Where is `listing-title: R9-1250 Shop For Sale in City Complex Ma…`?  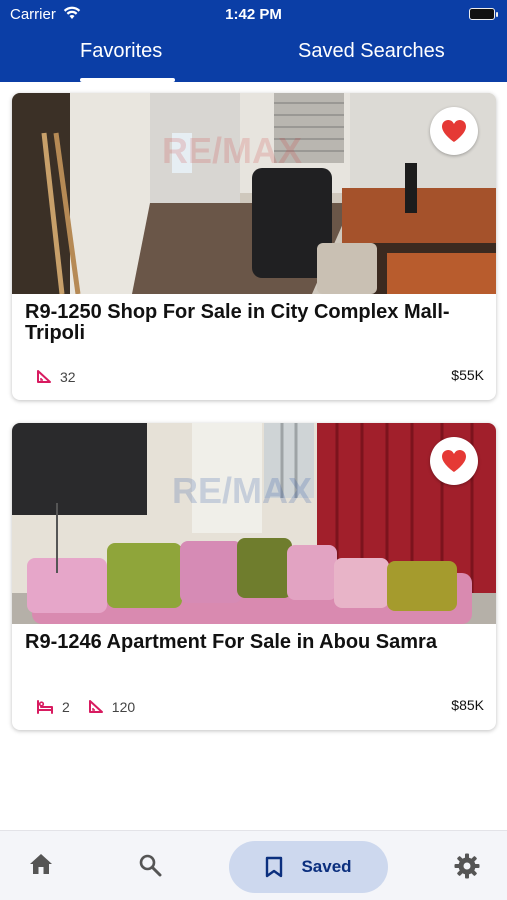
listing-title: R9-1250 Shop For Sale in City Complex Ma… is located at coordinates (252, 323).